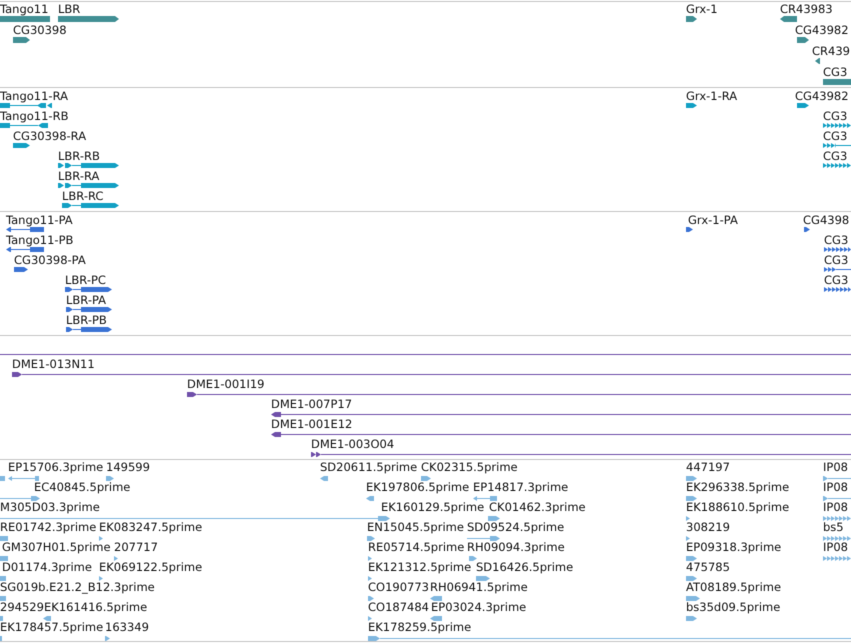 The image size is (851, 643). What do you see at coordinates (127, 627) in the screenshot?
I see `feature-label: 163349` at bounding box center [127, 627].